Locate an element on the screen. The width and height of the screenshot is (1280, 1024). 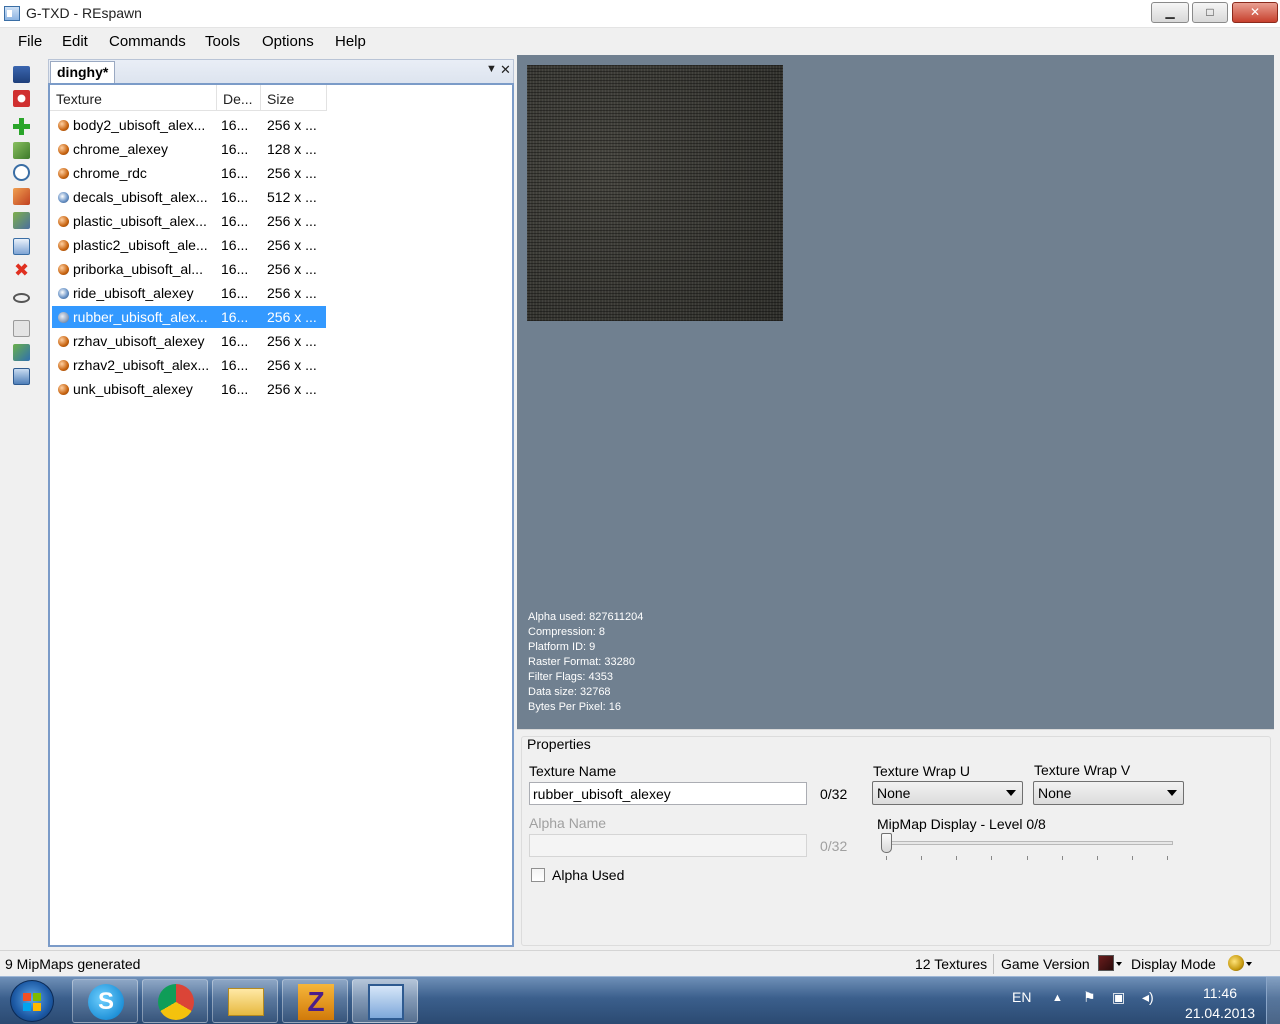
export-icon is located at coordinates (21, 98).